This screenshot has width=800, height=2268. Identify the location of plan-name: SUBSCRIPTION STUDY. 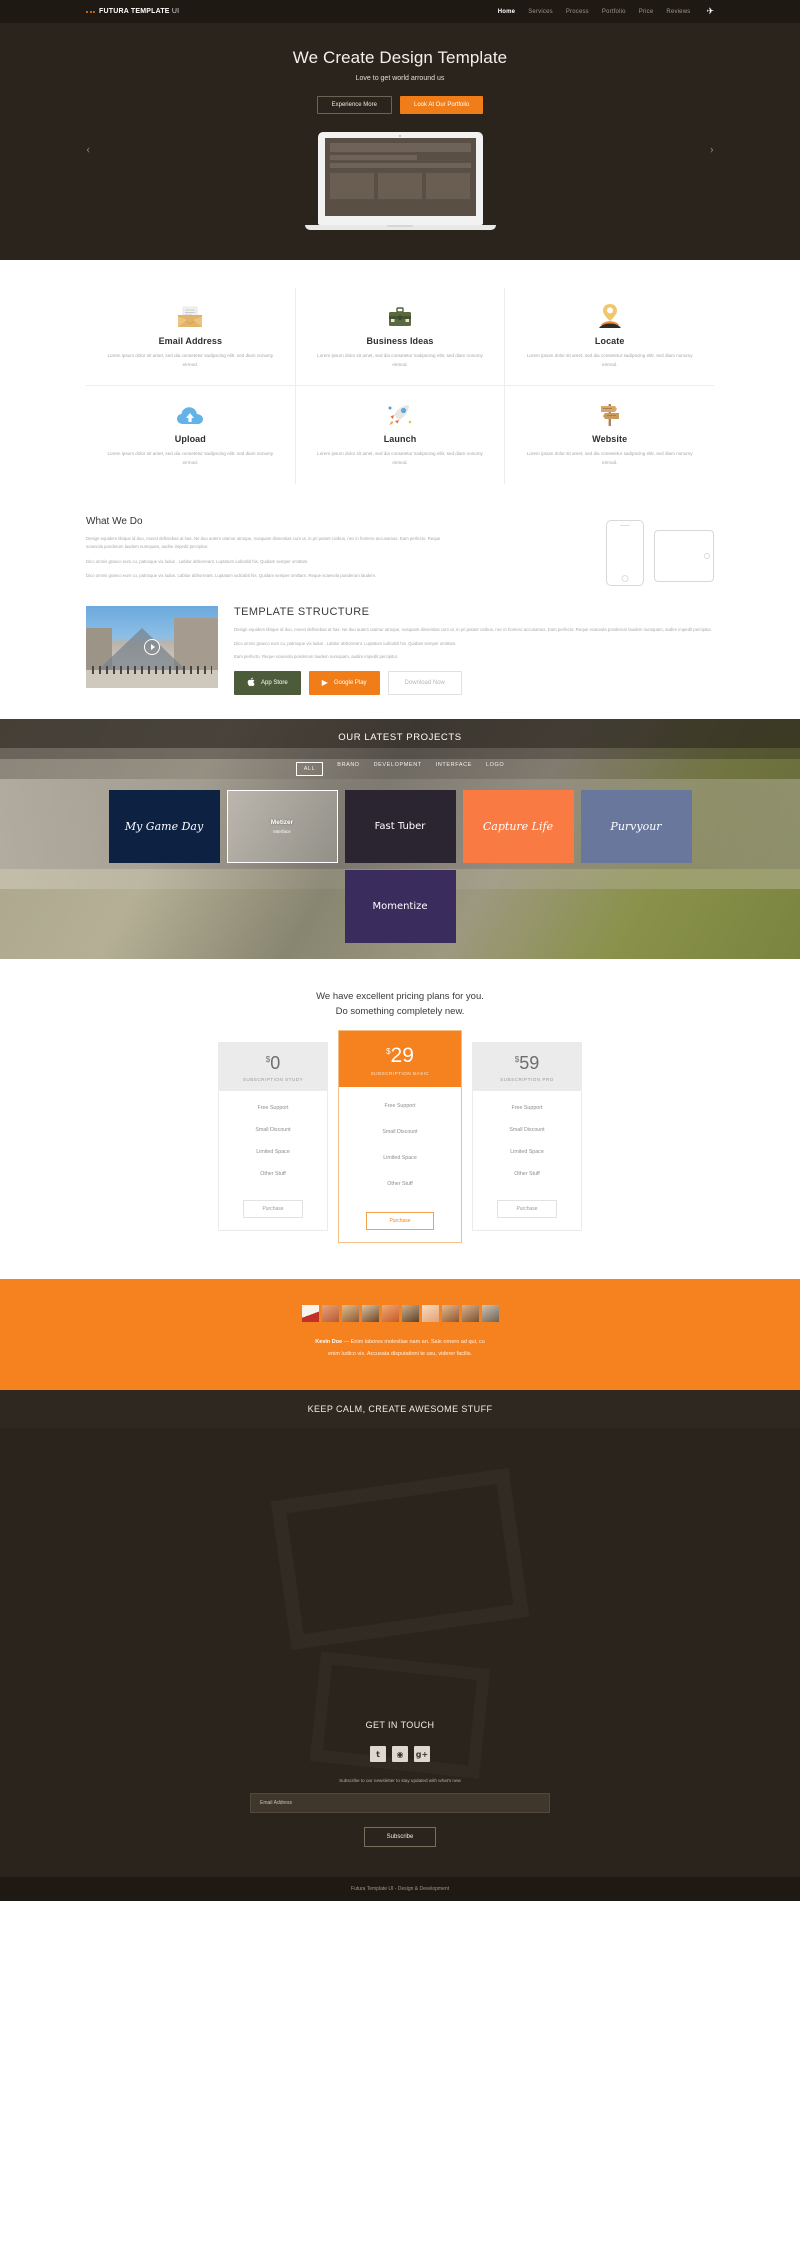
(273, 1079).